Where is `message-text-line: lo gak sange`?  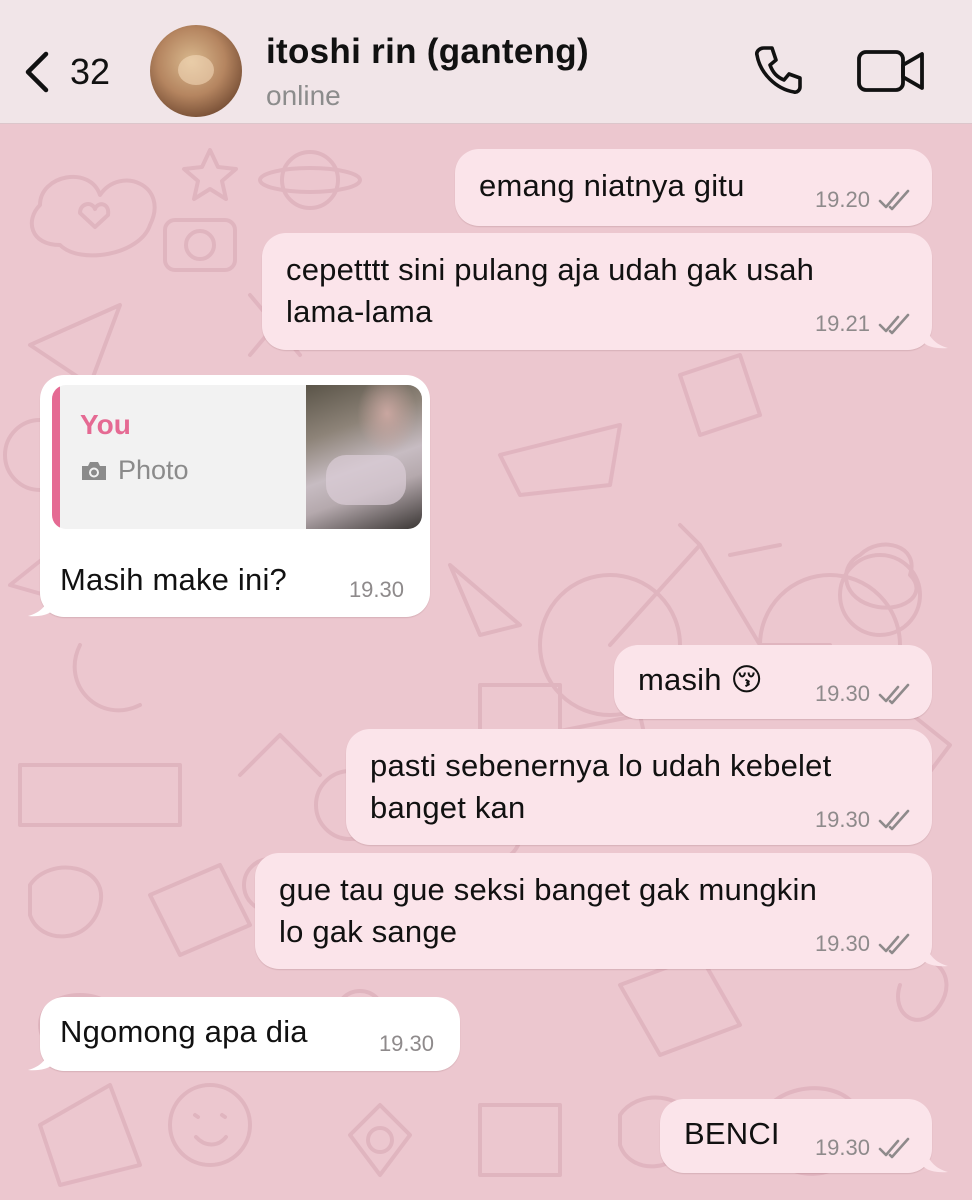 message-text-line: lo gak sange is located at coordinates (368, 931).